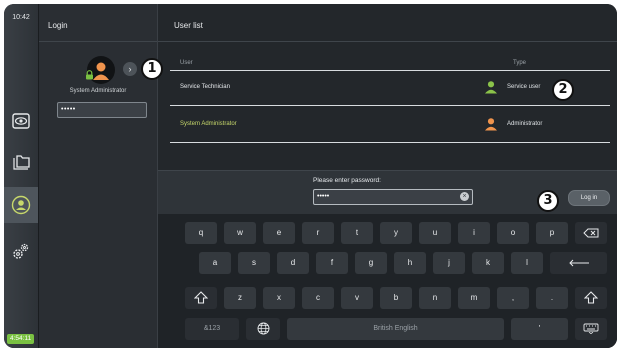 The height and width of the screenshot is (352, 621). I want to click on backspace-key, so click(591, 233).